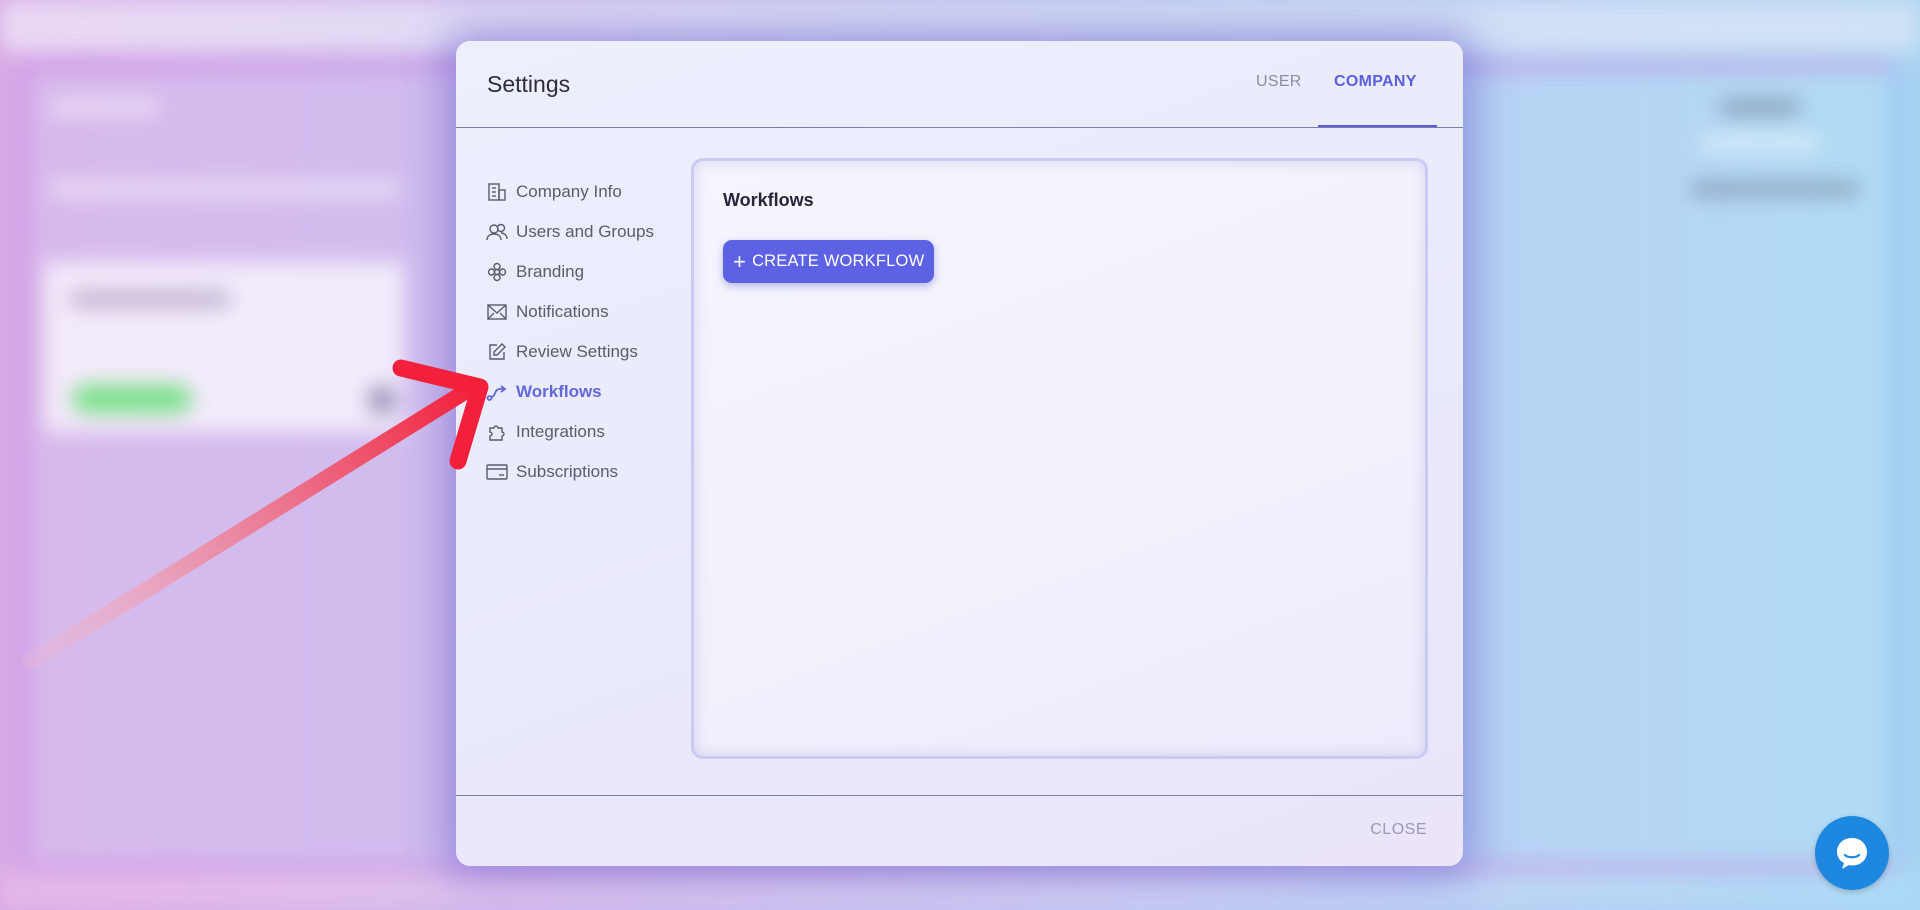  I want to click on chat-bubble-icon, so click(1852, 853).